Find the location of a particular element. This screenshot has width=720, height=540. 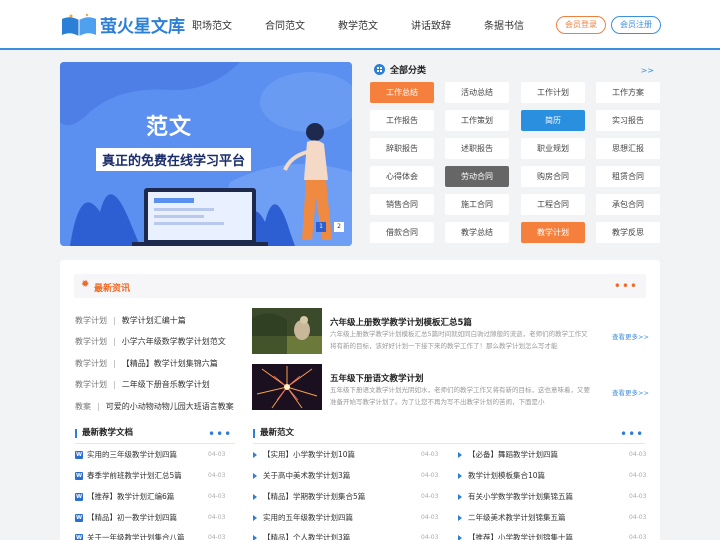

category-tag: 借款合同 is located at coordinates (402, 232).